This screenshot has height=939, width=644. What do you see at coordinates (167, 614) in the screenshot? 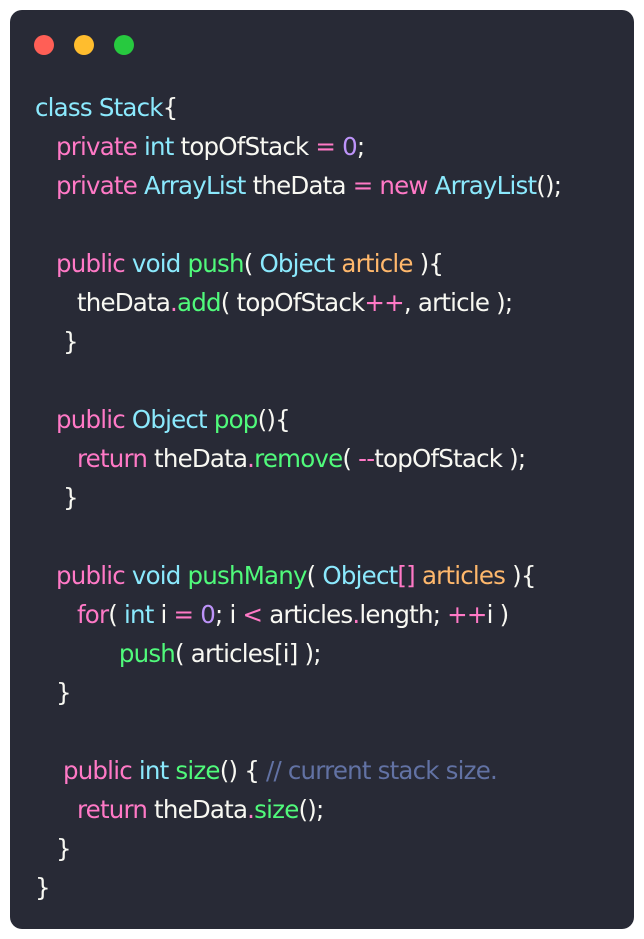
I see `code-token-default: i` at bounding box center [167, 614].